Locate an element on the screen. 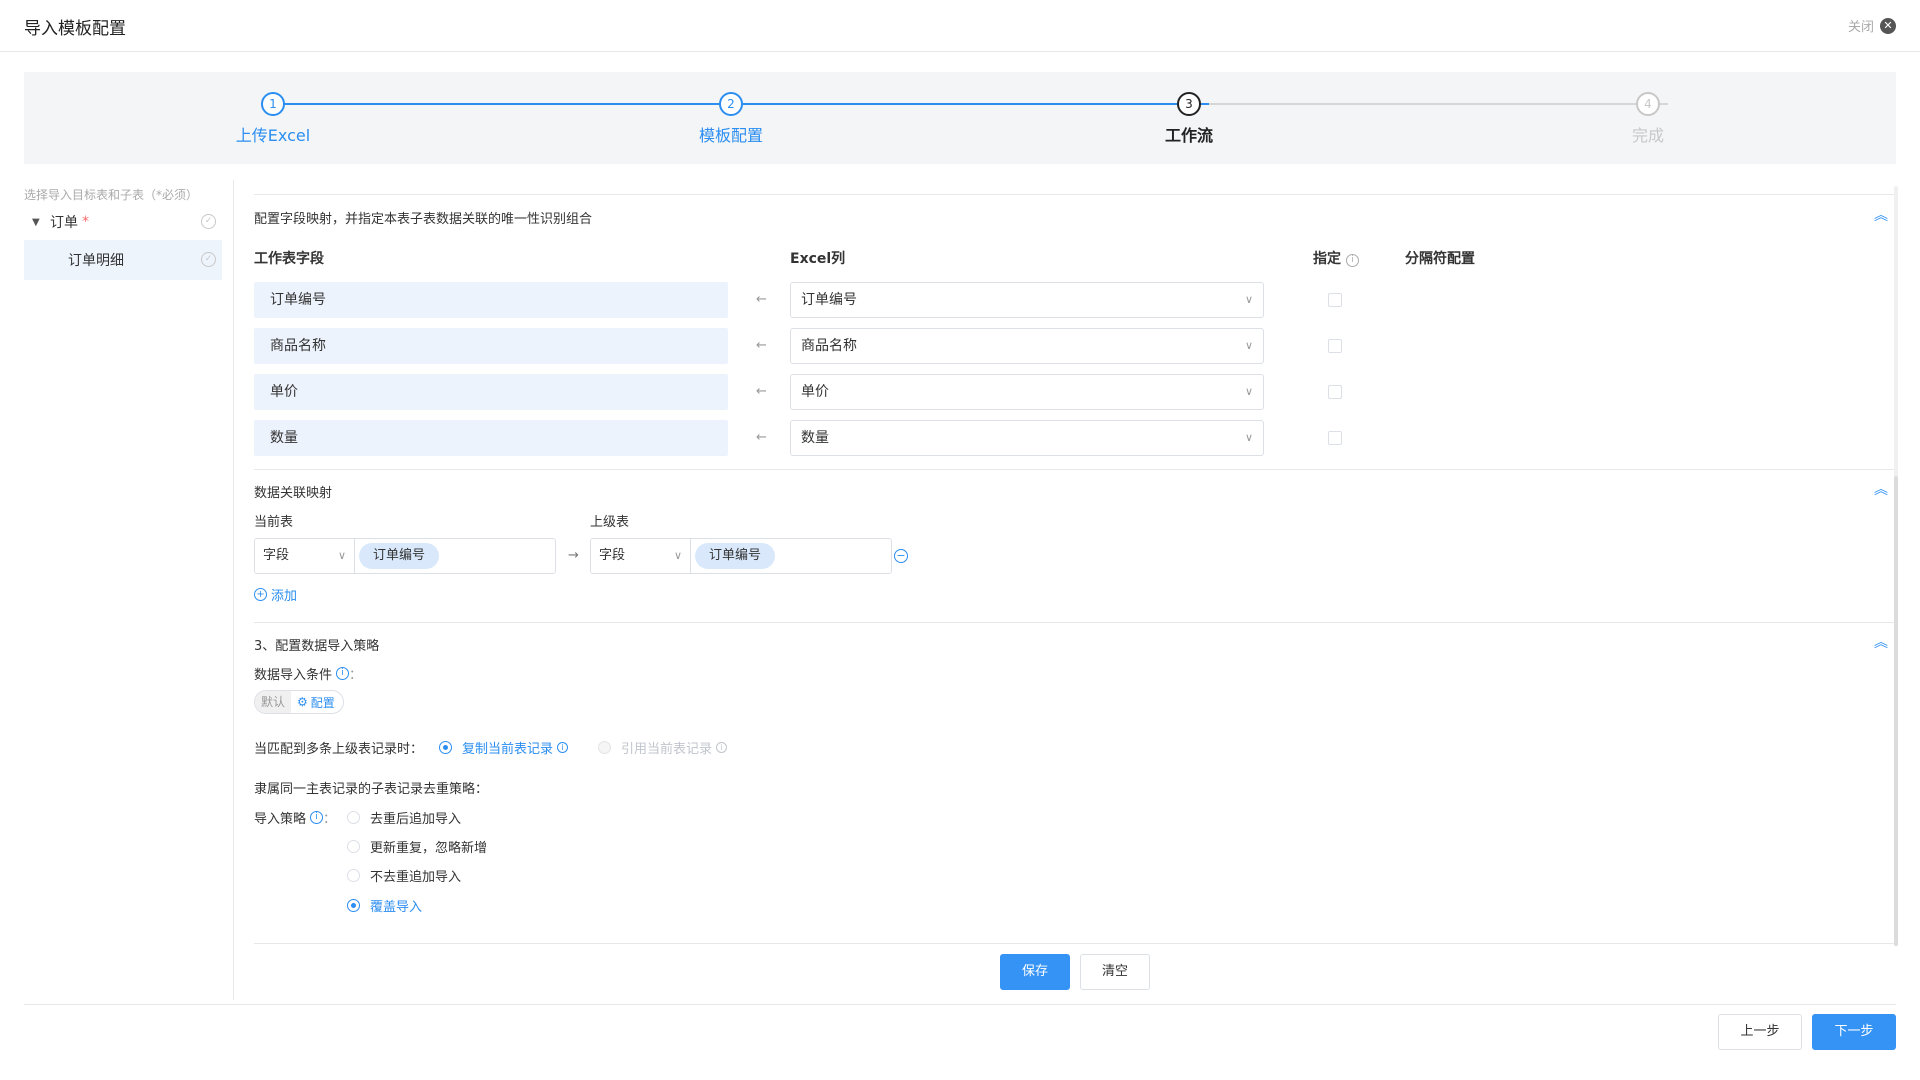 The height and width of the screenshot is (1080, 1920). excel-column-select: 商品名称 ∨ is located at coordinates (1027, 346).